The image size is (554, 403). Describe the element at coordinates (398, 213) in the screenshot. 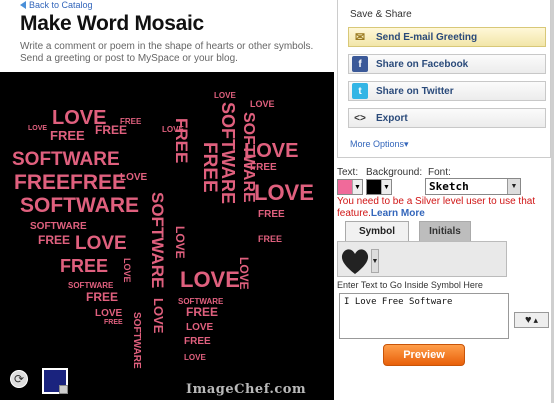

I see `learn-more-link: Learn More` at that location.